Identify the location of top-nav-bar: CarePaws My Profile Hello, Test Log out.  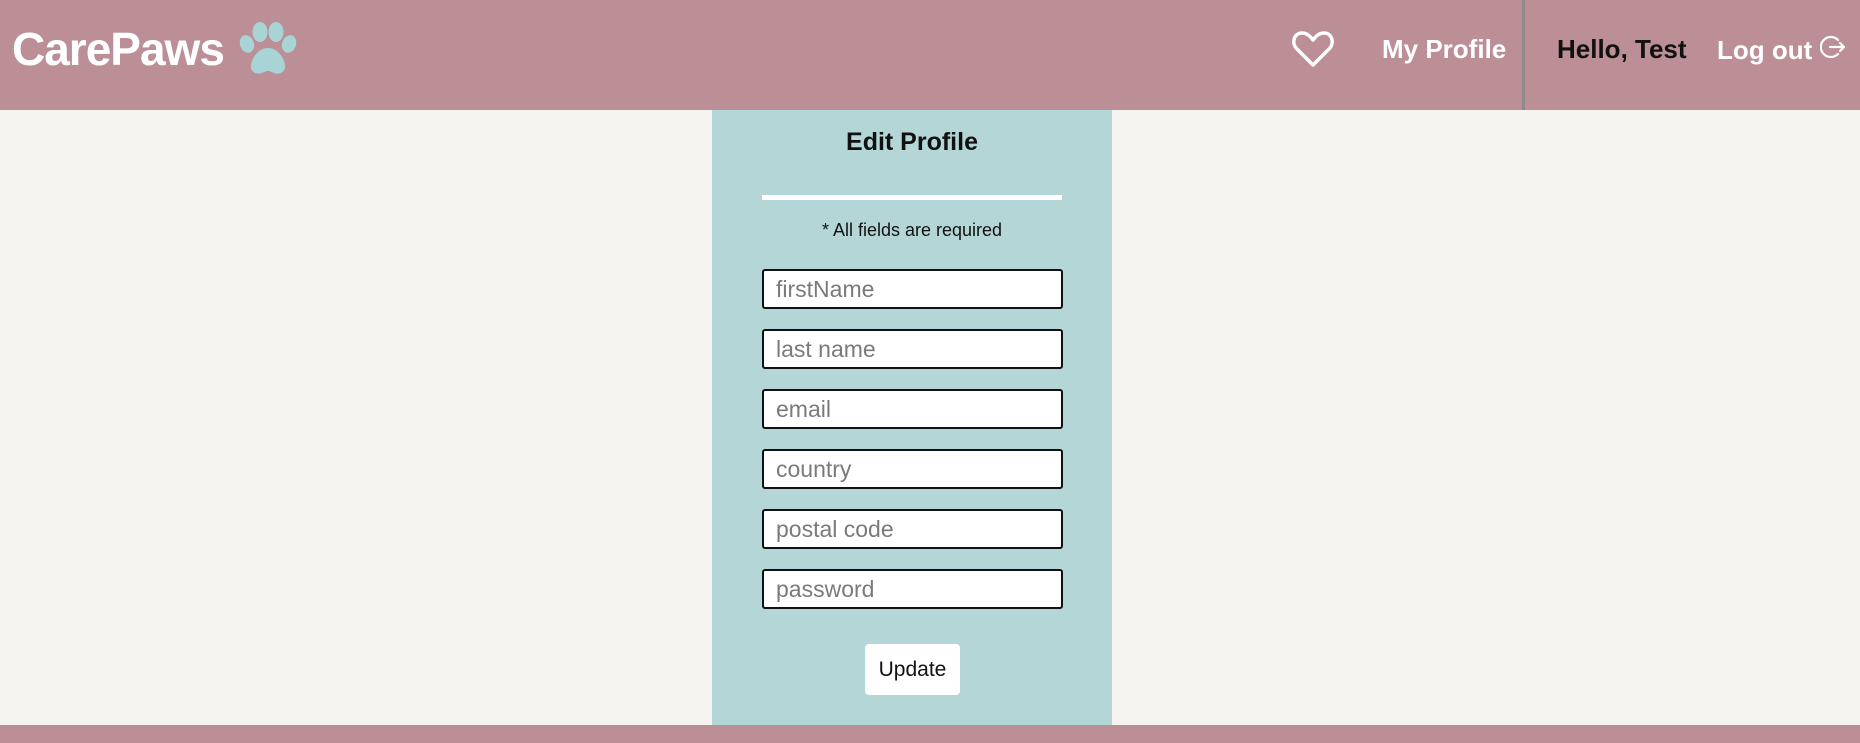
(930, 55).